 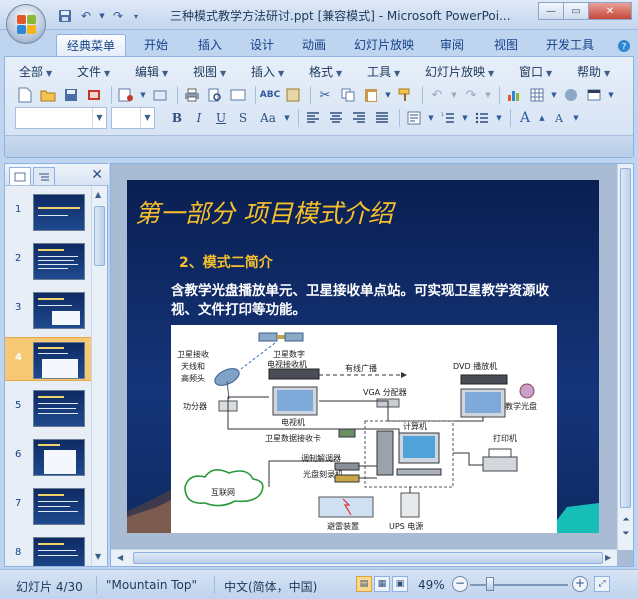 What do you see at coordinates (48, 549) in the screenshot?
I see `slide-thumbnail: 8` at bounding box center [48, 549].